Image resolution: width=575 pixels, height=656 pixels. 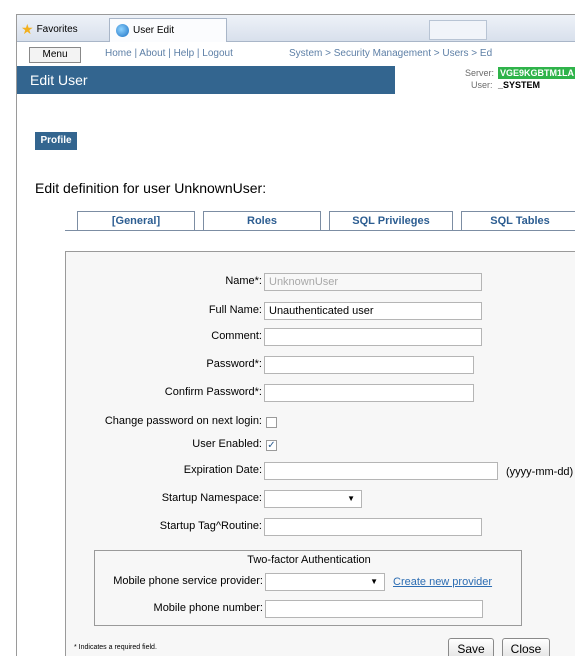 What do you see at coordinates (519, 85) in the screenshot?
I see `user-value: _SYSTEM` at bounding box center [519, 85].